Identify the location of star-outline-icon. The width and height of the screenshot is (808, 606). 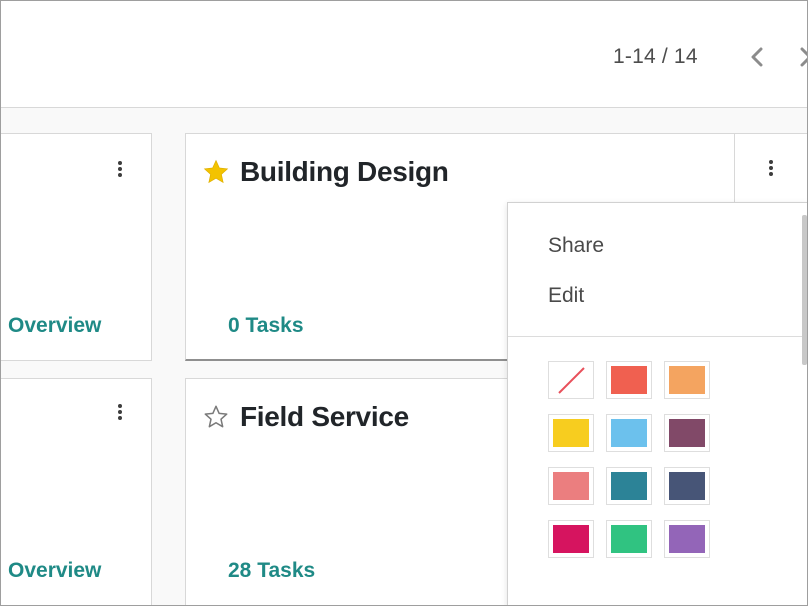
(216, 417).